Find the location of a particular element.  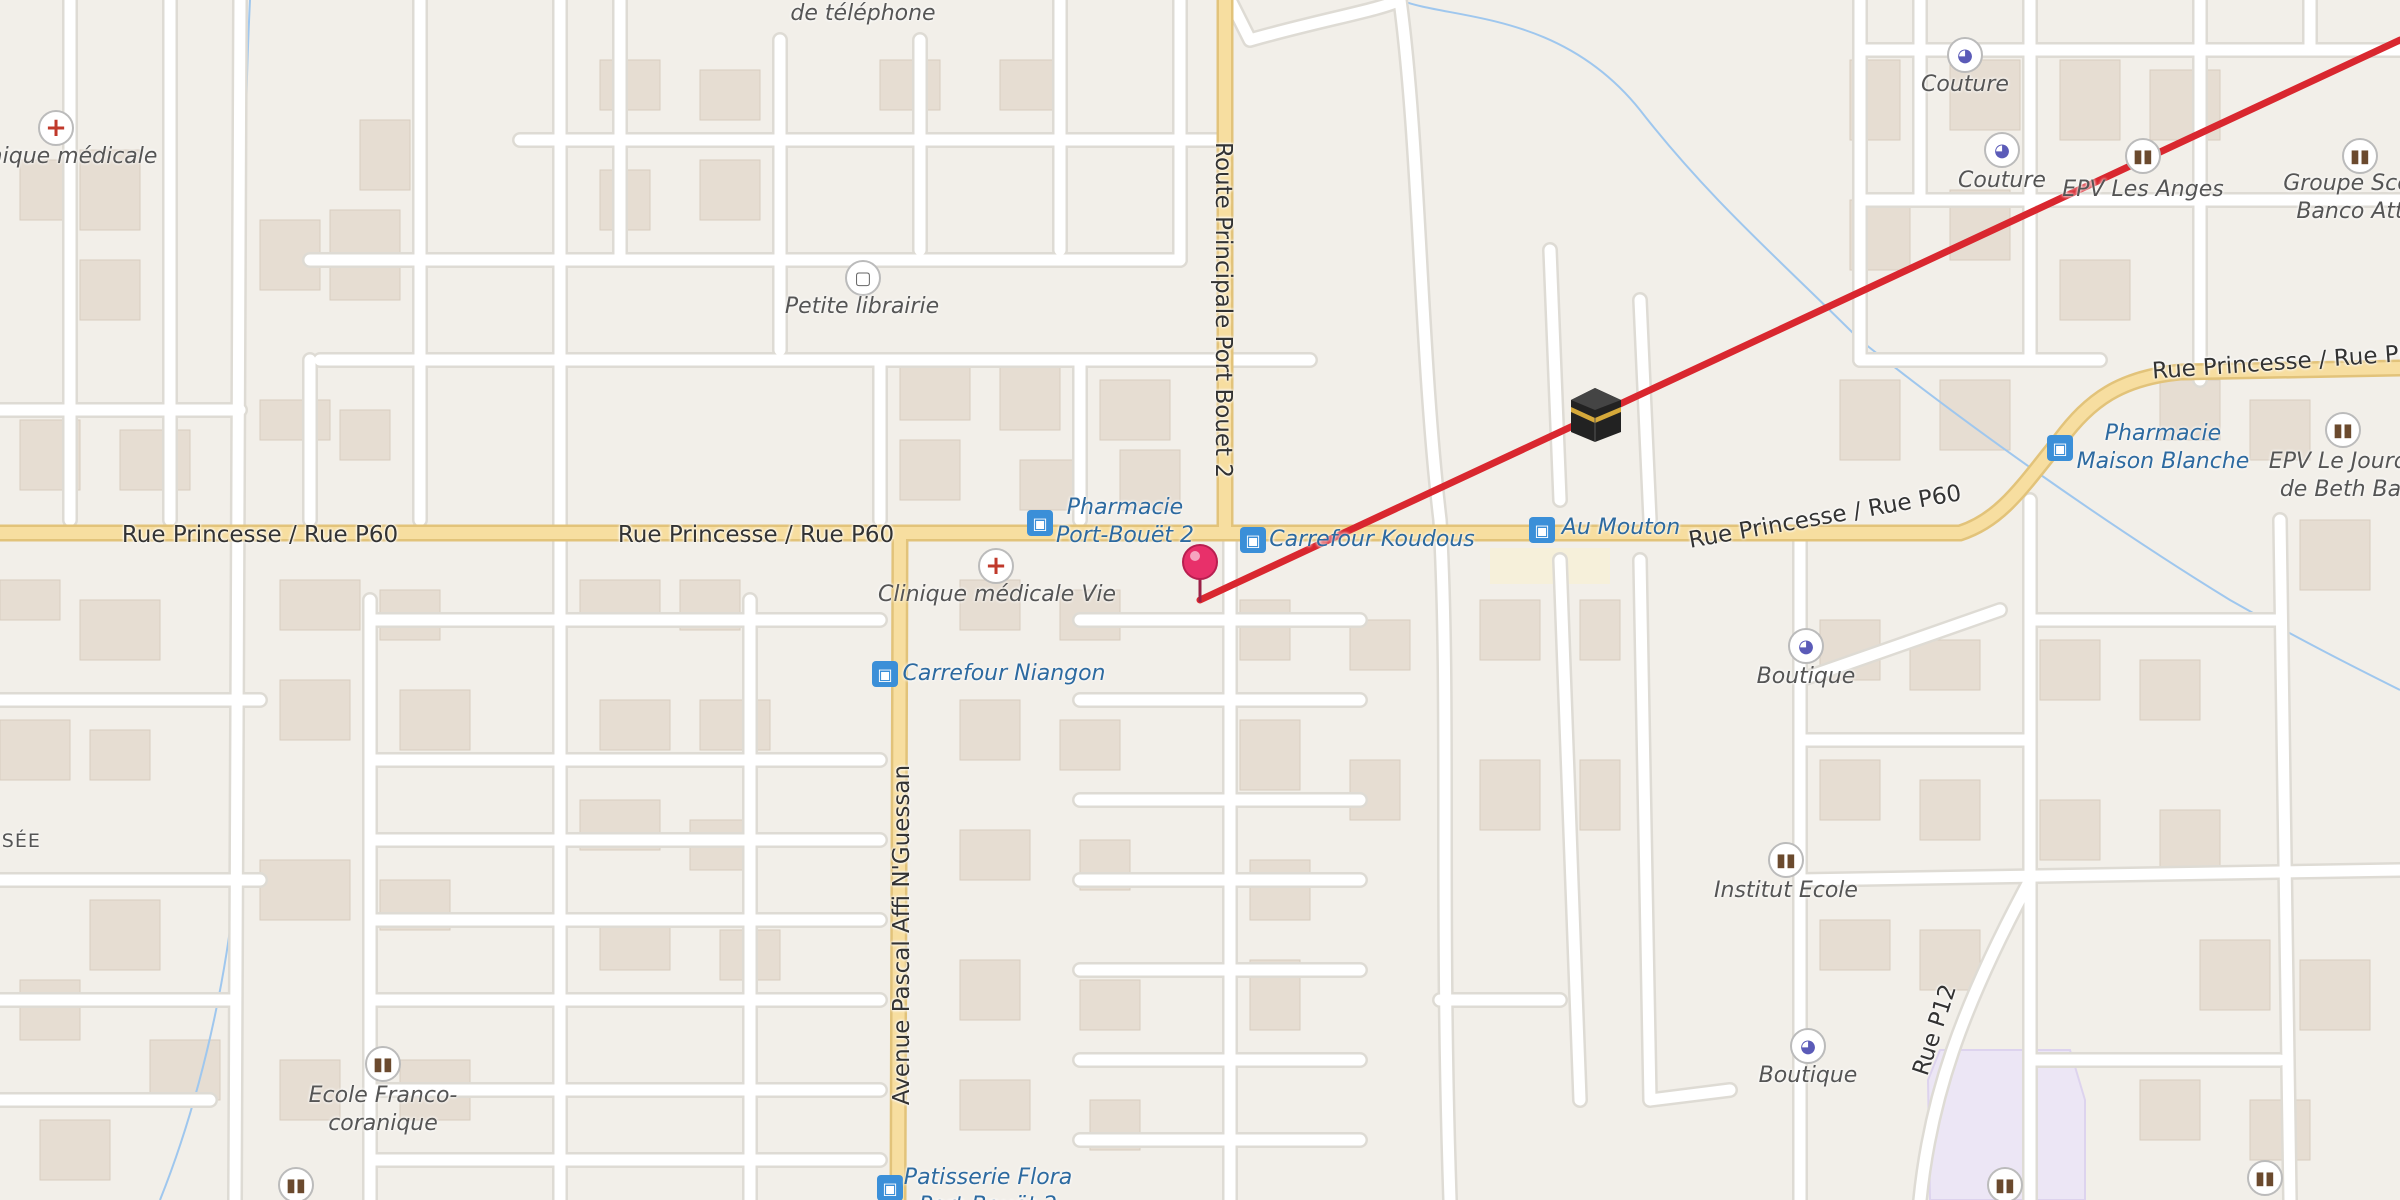

poi-label-carrefour-niangon: Carrefour Niangon is located at coordinates (1004, 673).